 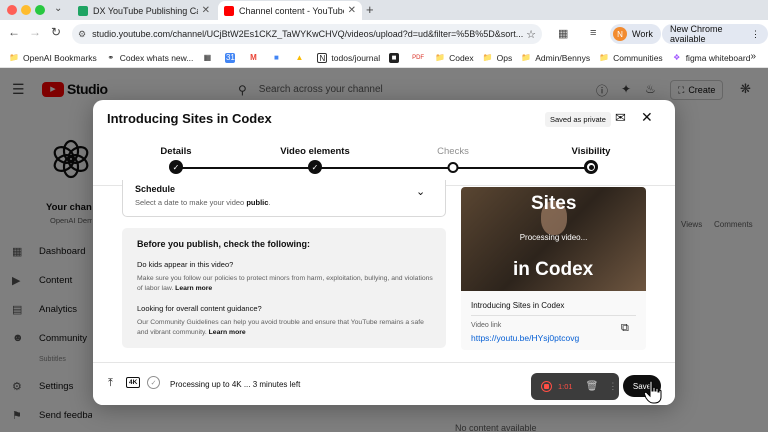 I want to click on bookmark-drive: ▲, so click(x=301, y=58).